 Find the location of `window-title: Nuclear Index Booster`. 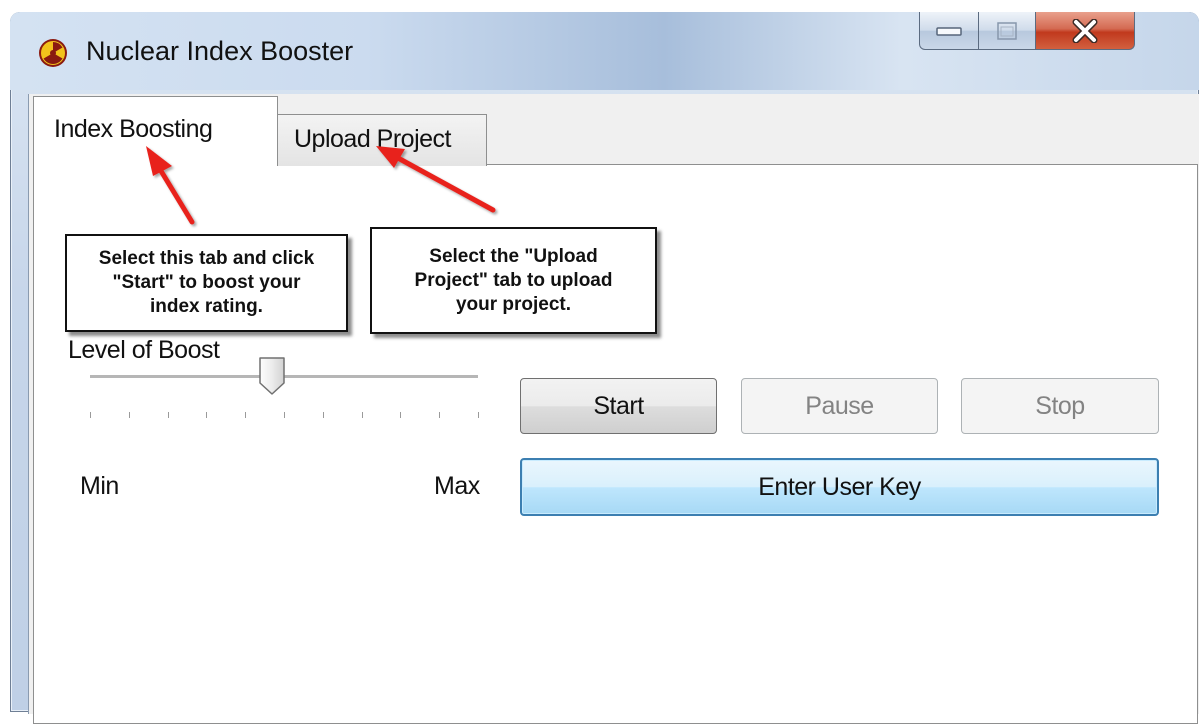

window-title: Nuclear Index Booster is located at coordinates (220, 51).